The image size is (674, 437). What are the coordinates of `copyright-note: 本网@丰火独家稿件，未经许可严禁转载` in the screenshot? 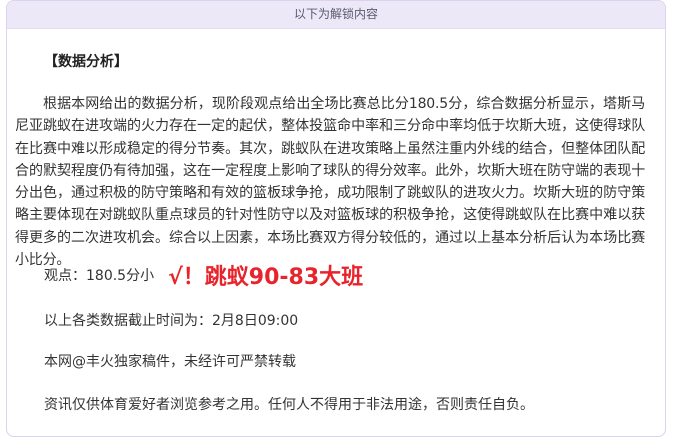 It's located at (170, 362).